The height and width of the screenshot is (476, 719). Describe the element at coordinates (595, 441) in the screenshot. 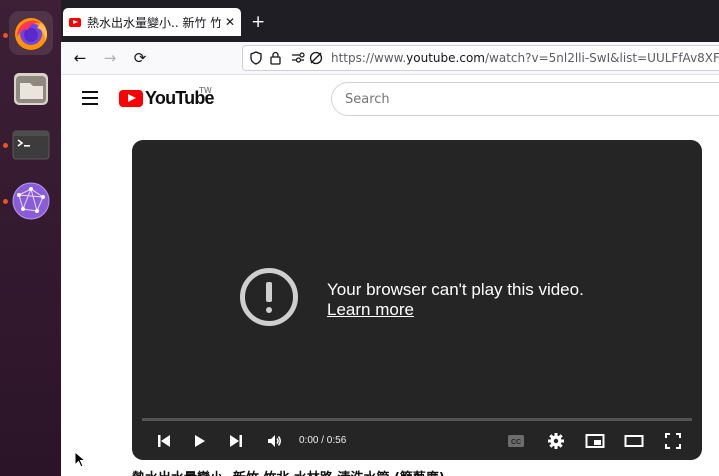

I see `miniplayer-icon` at that location.